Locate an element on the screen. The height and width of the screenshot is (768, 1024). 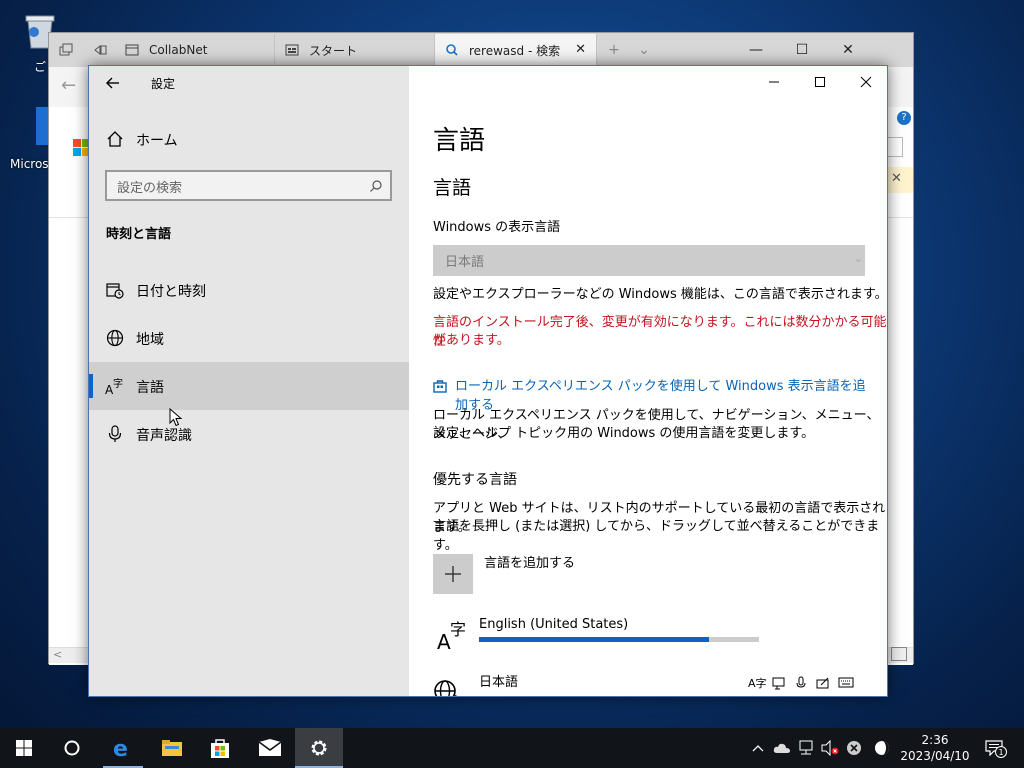
close-button is located at coordinates (865, 82).